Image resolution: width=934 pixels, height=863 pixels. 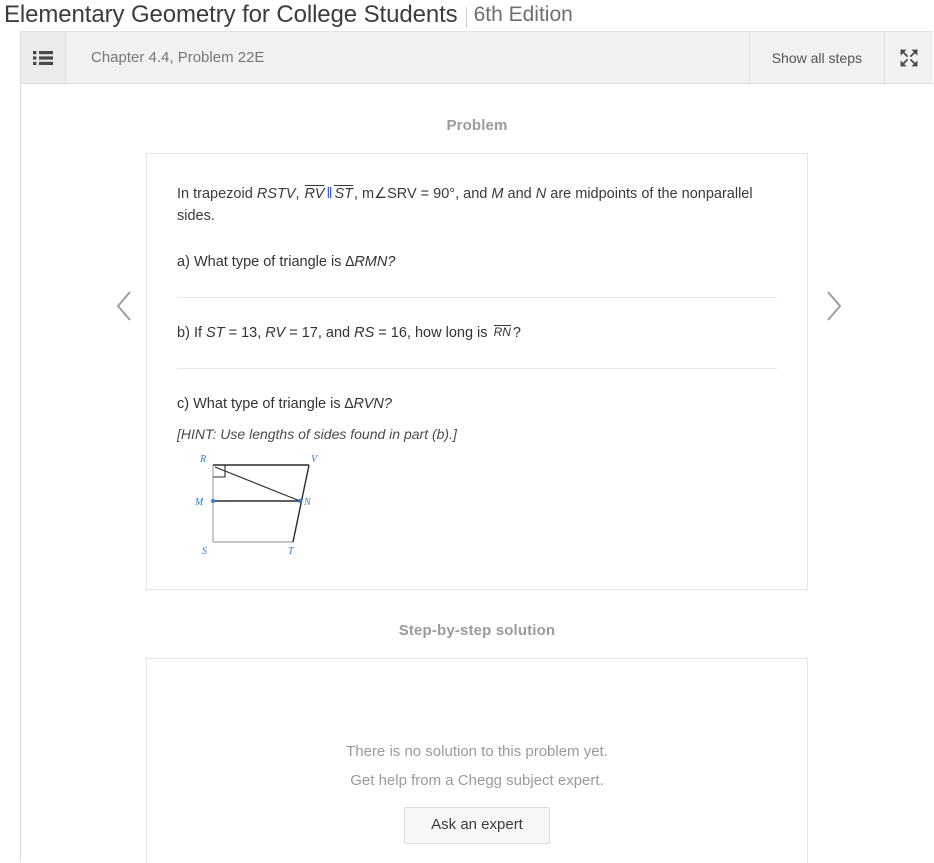 I want to click on book-title: Elementary Geometry for College Students, so click(x=231, y=14).